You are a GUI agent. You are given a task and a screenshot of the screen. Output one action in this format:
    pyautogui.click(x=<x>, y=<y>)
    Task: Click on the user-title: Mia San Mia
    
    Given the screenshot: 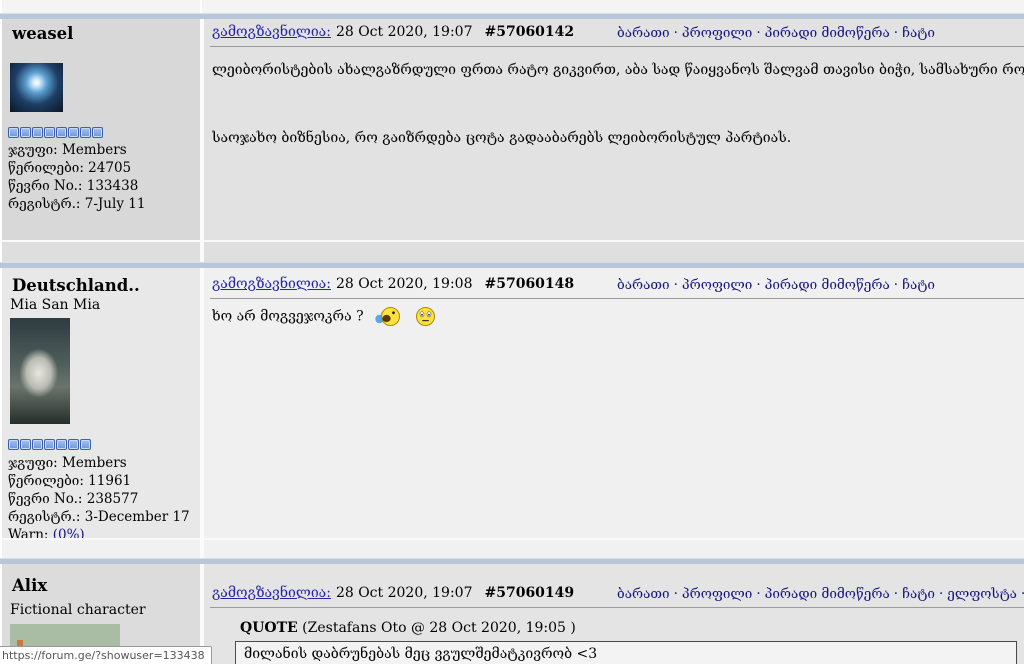 What is the action you would take?
    pyautogui.click(x=55, y=305)
    